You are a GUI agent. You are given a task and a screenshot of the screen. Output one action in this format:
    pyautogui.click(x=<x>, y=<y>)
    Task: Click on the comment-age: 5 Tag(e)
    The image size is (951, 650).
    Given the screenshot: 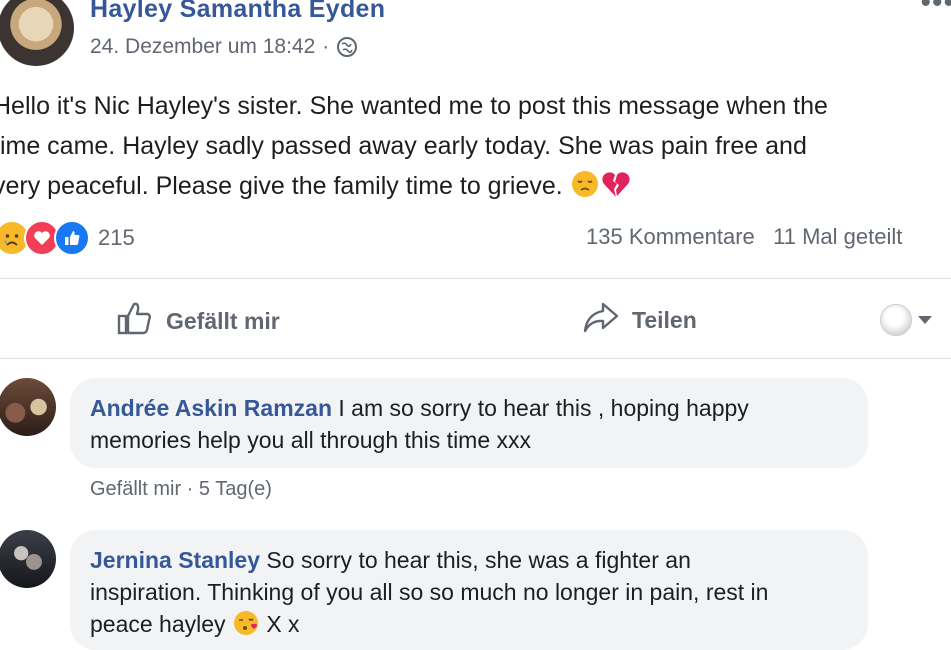 What is the action you would take?
    pyautogui.click(x=235, y=489)
    